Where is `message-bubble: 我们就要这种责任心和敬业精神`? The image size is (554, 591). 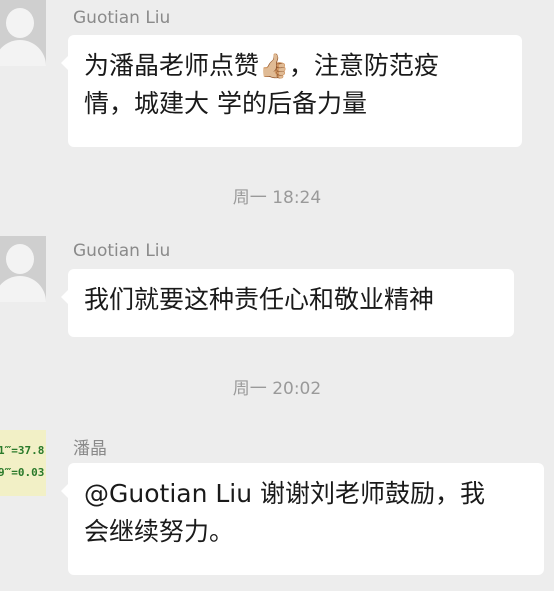 message-bubble: 我们就要这种责任心和敬业精神 is located at coordinates (287, 303).